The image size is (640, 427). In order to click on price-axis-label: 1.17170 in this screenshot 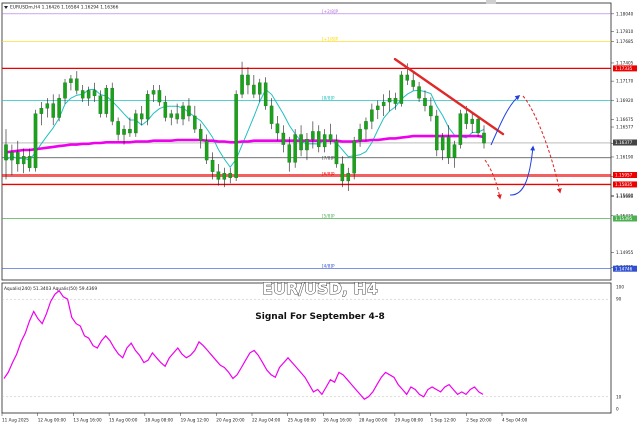, I will do `click(625, 81)`.